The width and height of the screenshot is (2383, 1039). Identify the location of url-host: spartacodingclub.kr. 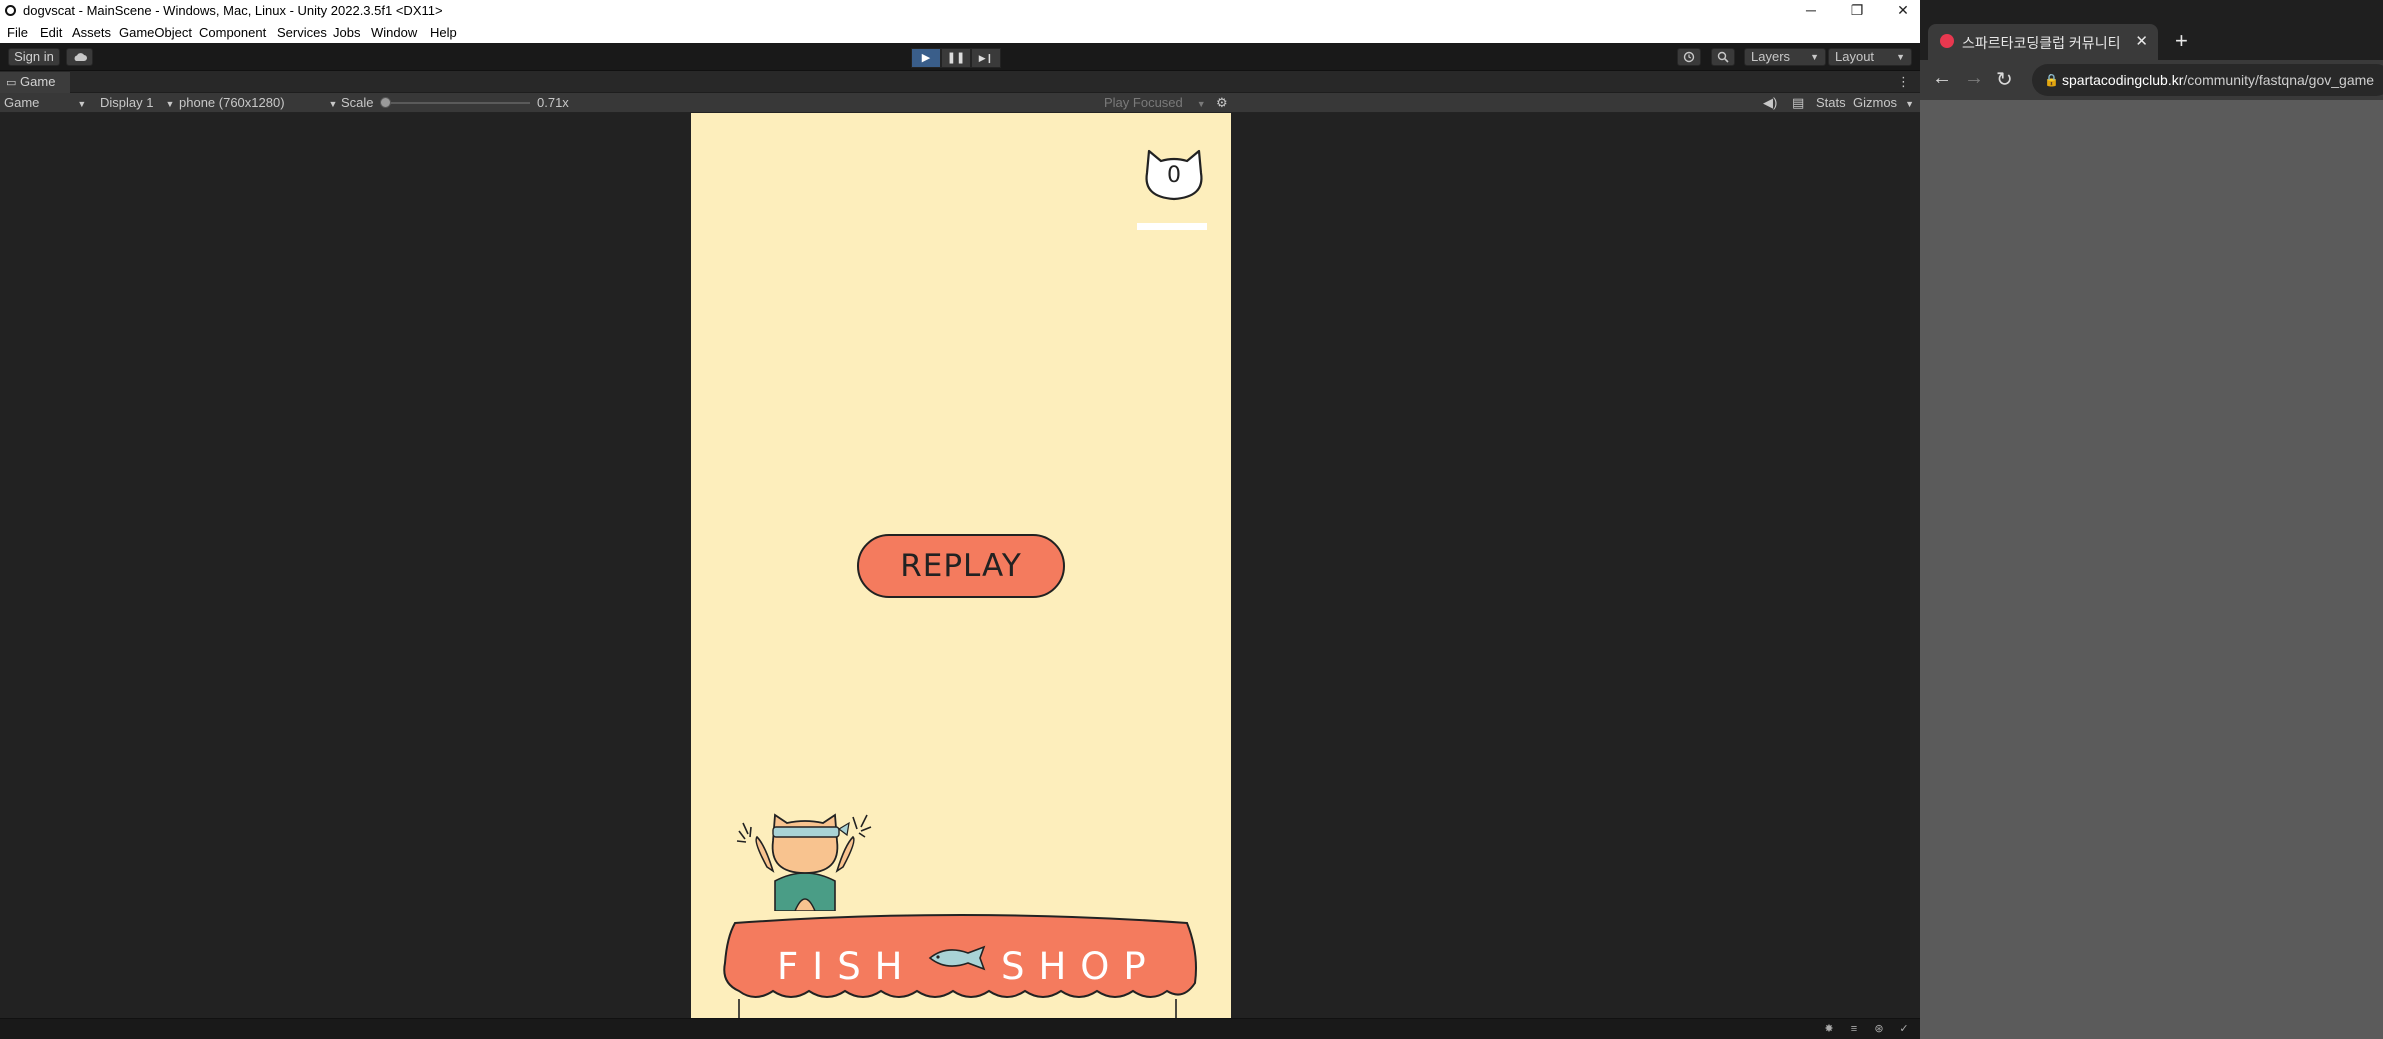
(2123, 80).